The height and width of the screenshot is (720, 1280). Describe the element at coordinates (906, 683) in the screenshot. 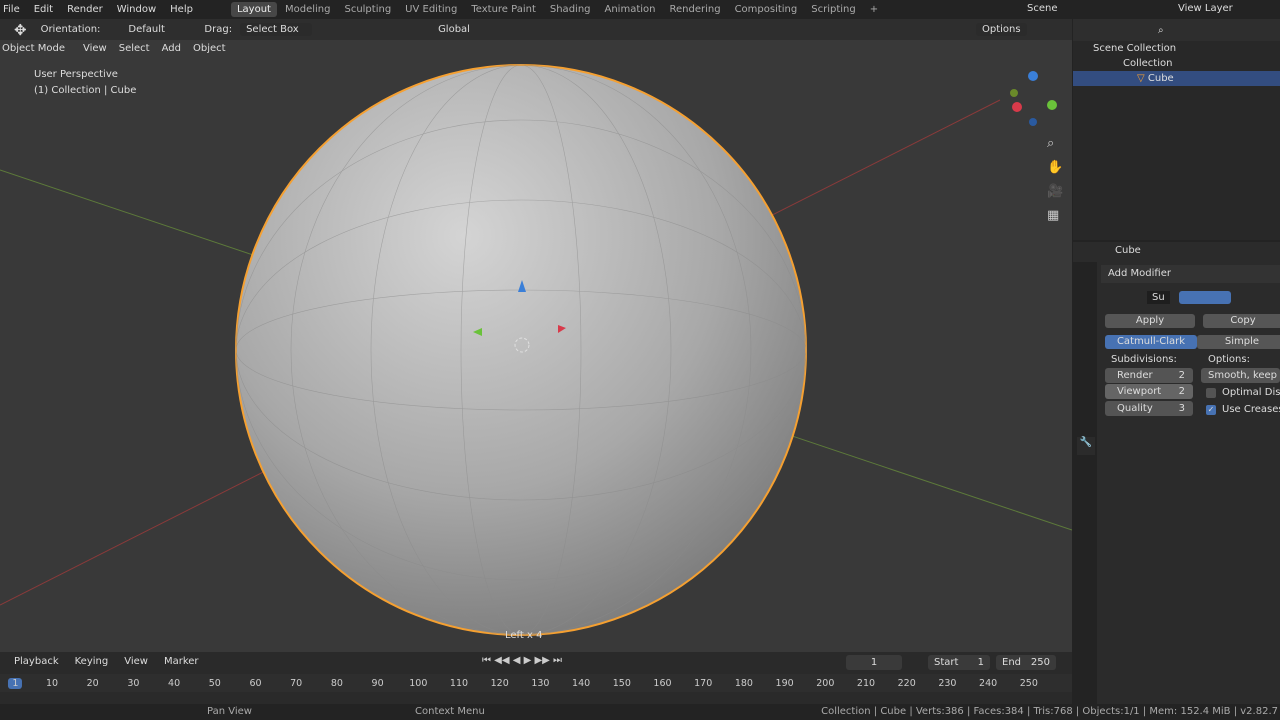

I see `frame-tick: 220` at that location.